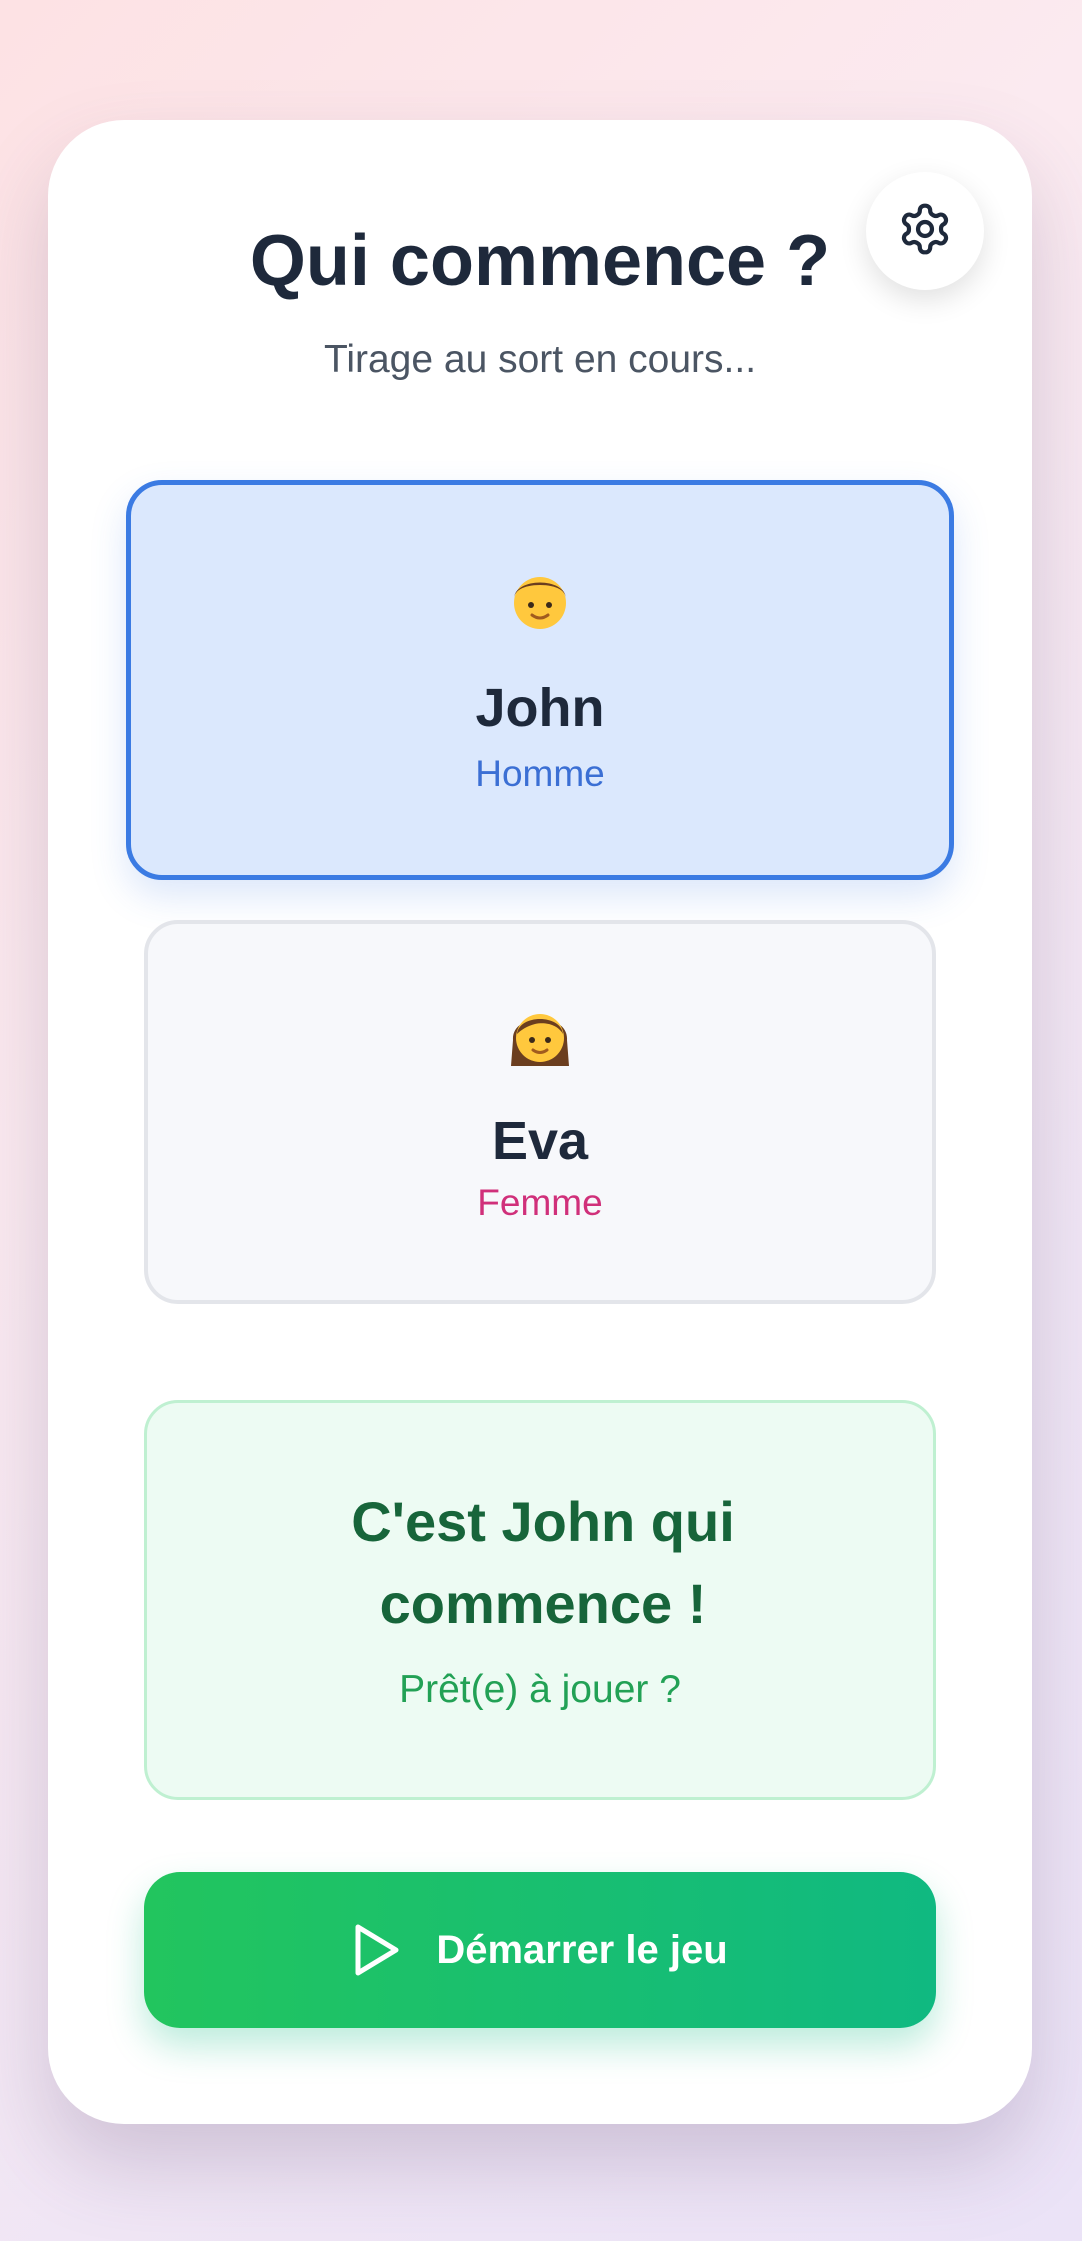 This screenshot has height=2241, width=1082. I want to click on player-name: John, so click(540, 708).